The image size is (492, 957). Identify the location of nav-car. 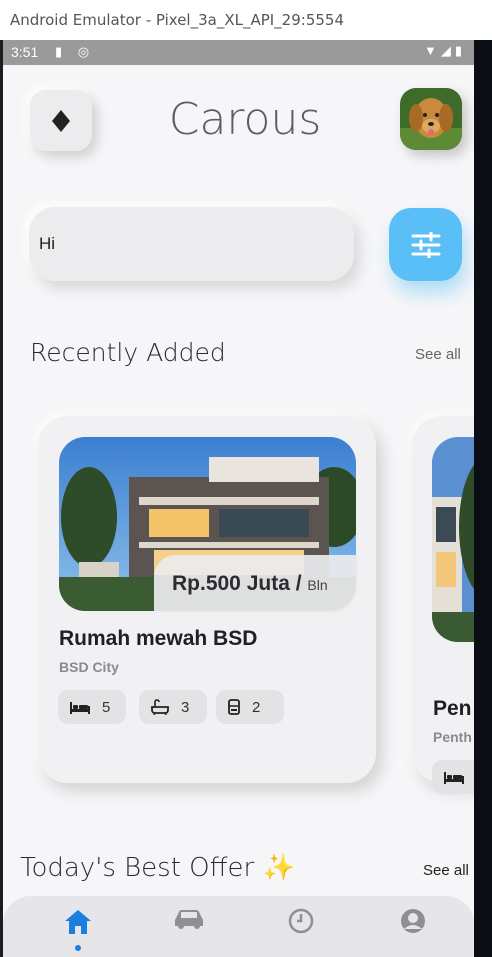
(189, 926).